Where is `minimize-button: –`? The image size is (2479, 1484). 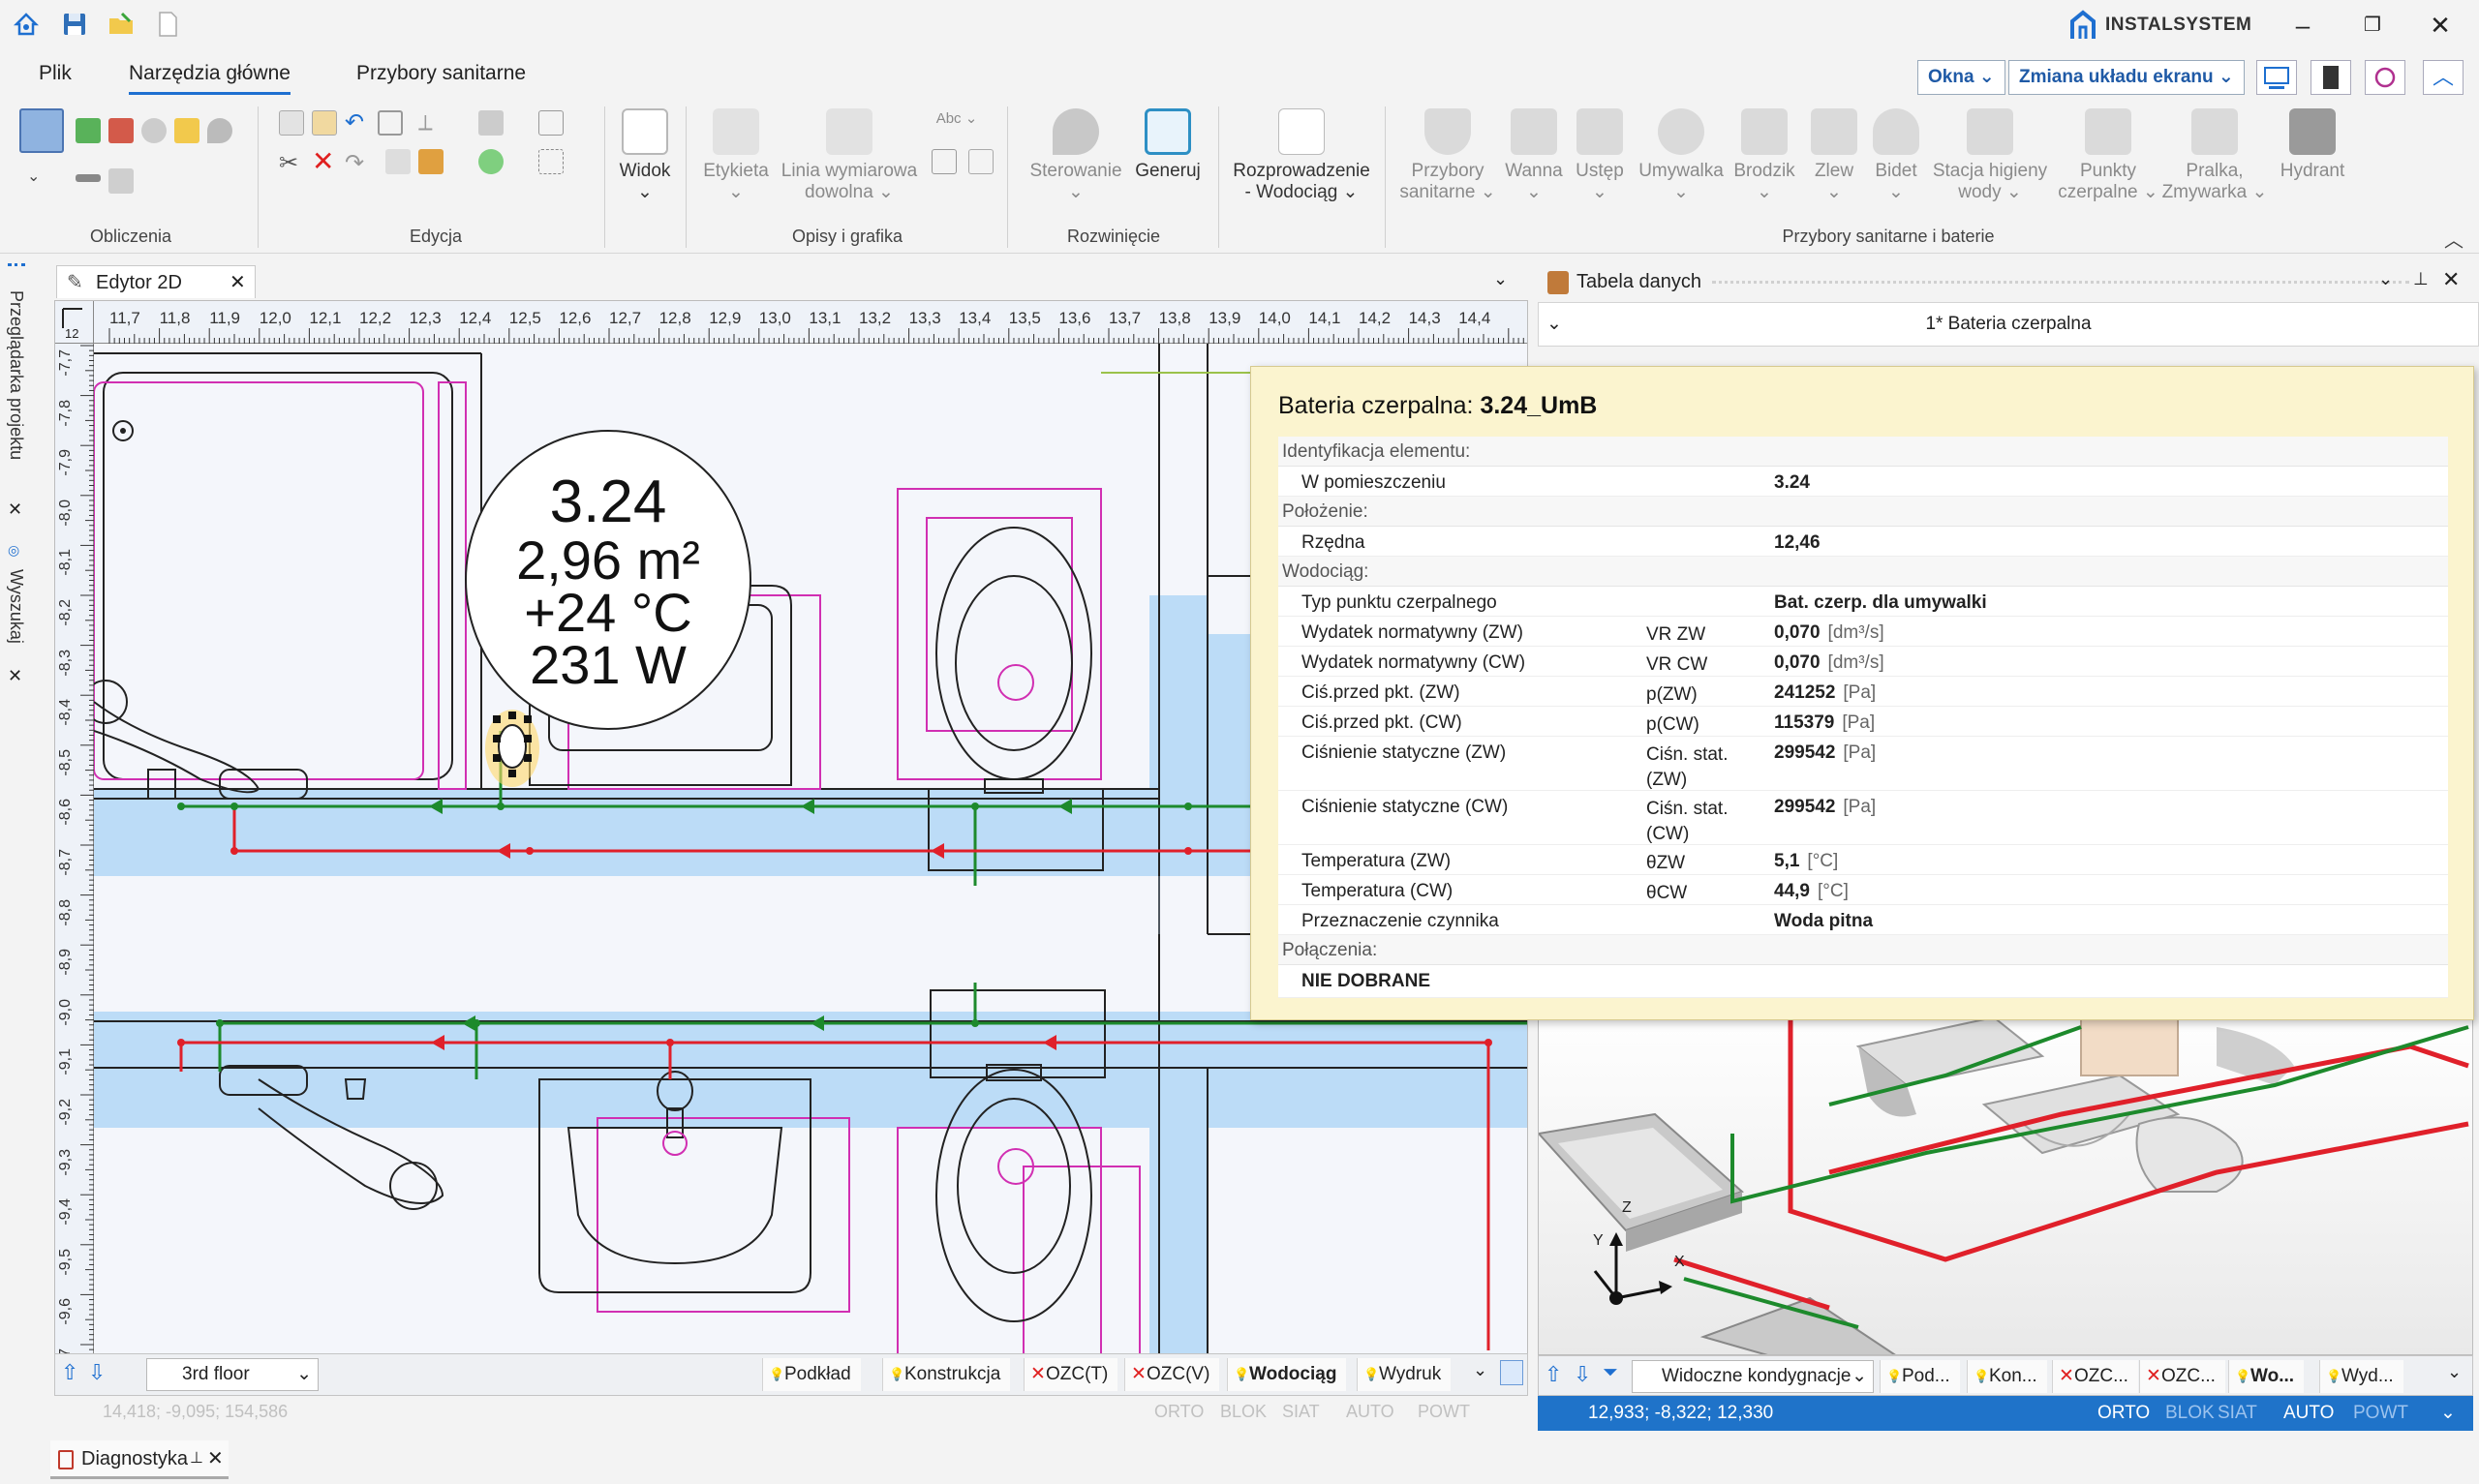
minimize-button: – is located at coordinates (2302, 25).